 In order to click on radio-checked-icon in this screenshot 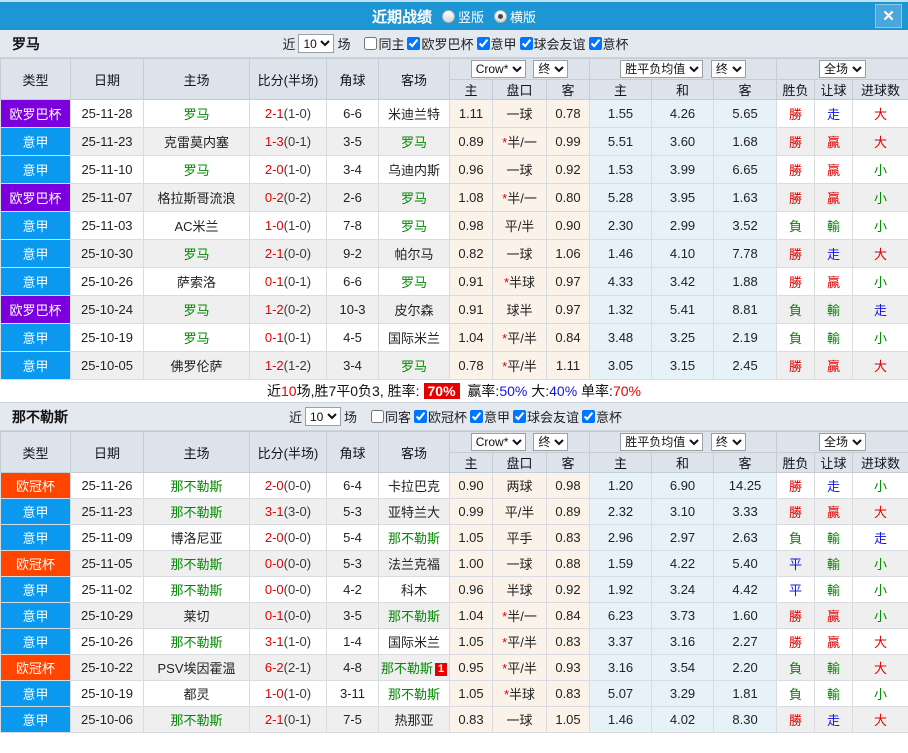, I will do `click(500, 16)`.